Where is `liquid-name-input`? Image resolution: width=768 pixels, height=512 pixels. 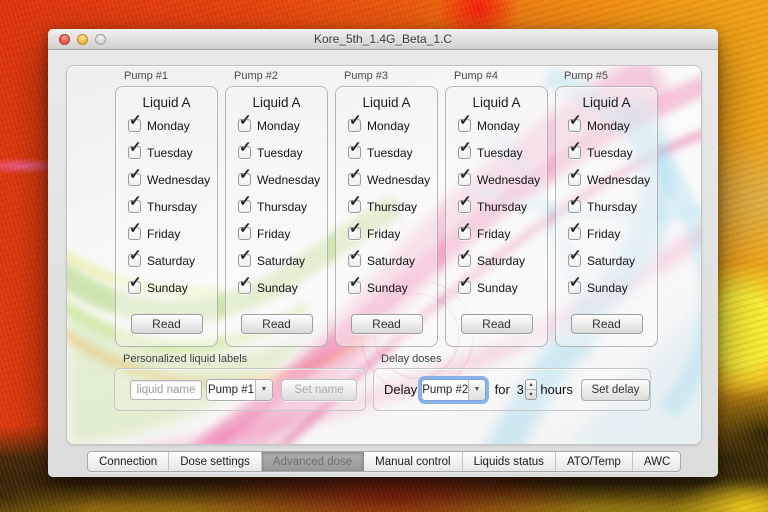 liquid-name-input is located at coordinates (166, 389).